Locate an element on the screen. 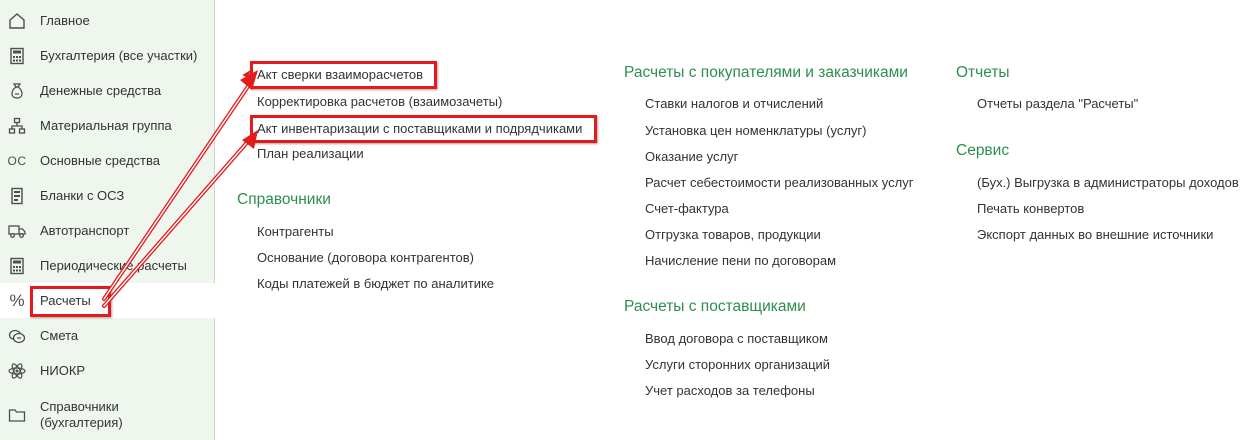 This screenshot has width=1246, height=440. sidebar-item-material: Материальная группа is located at coordinates (107, 125).